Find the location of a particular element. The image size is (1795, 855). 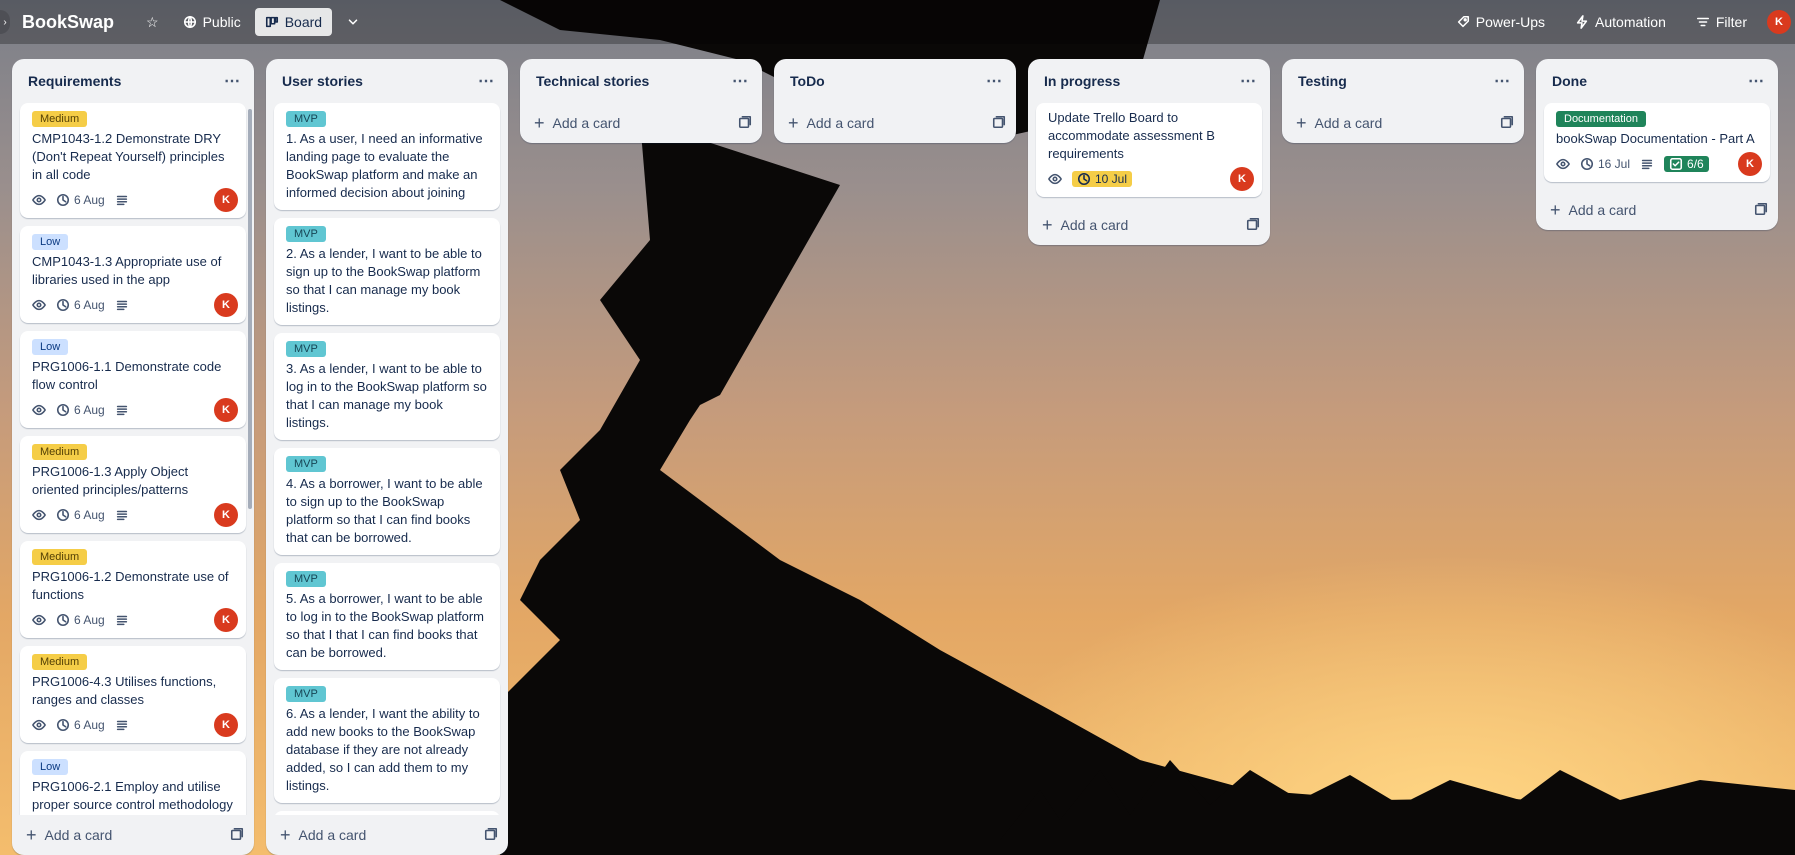

list-title: User stories is located at coordinates (322, 81).